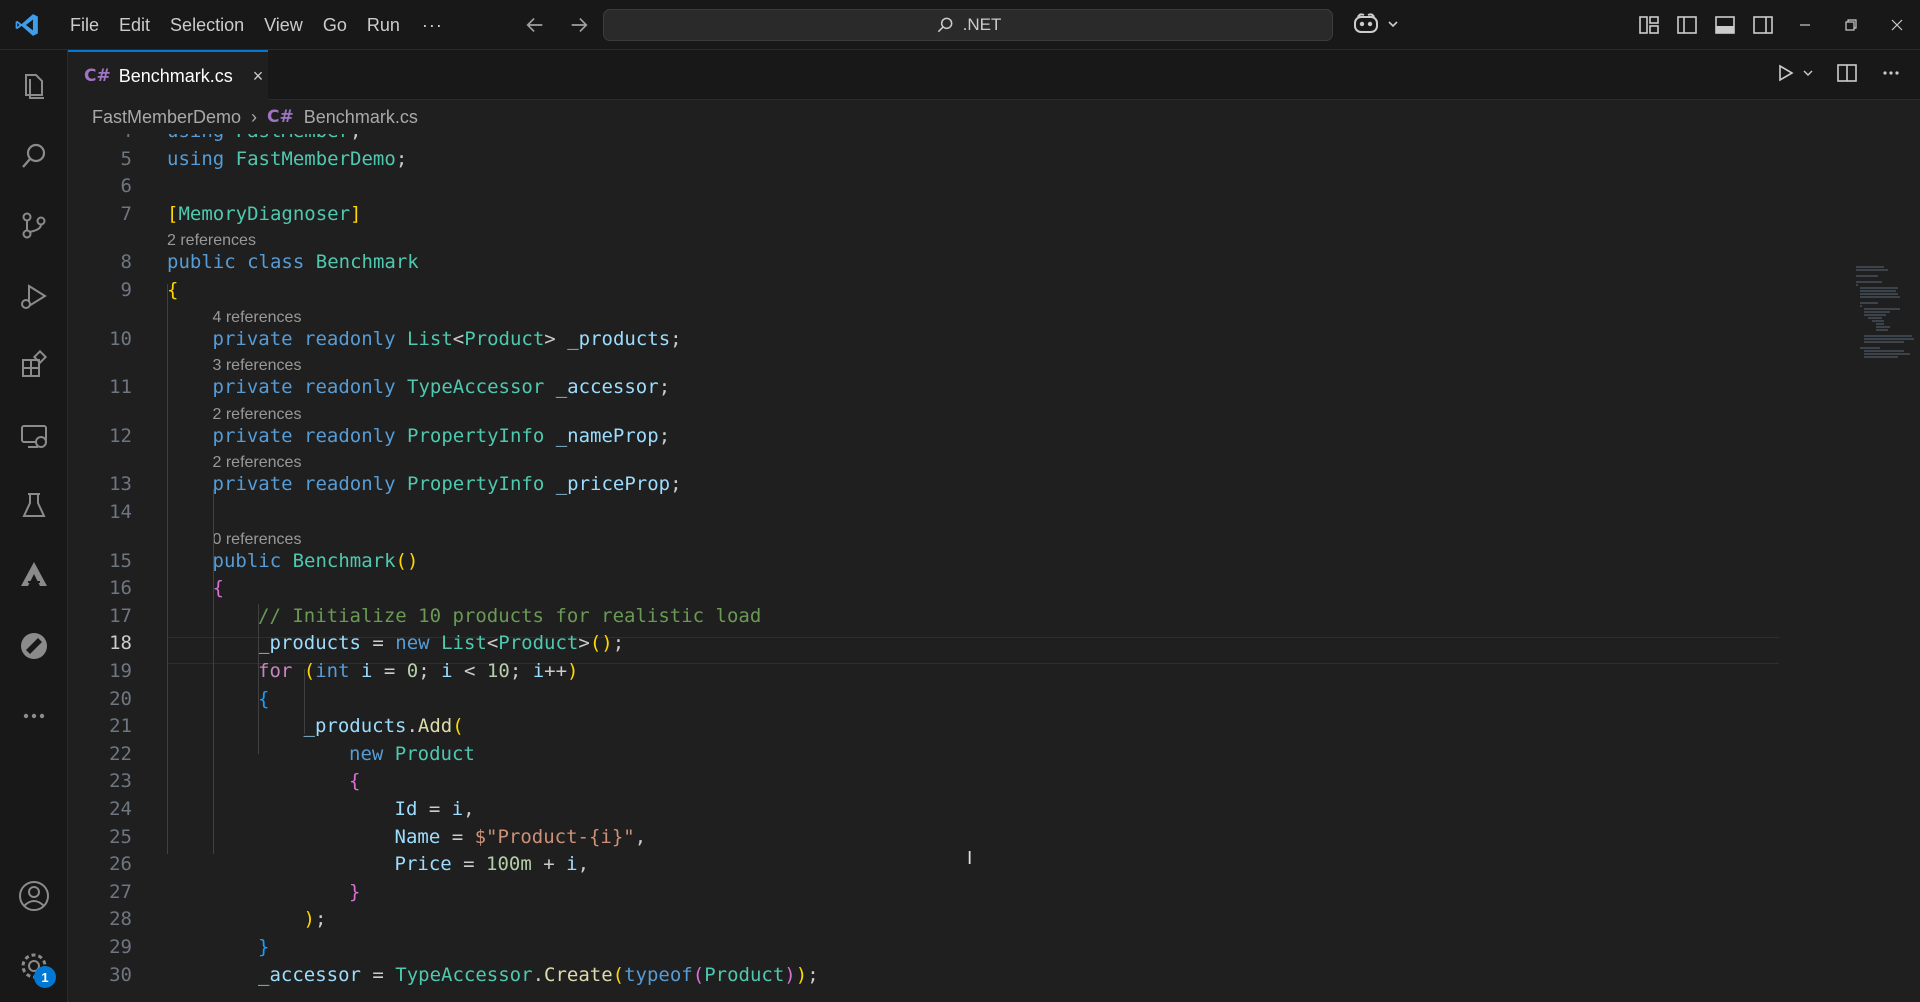 The height and width of the screenshot is (1002, 1920). What do you see at coordinates (34, 966) in the screenshot?
I see `settings-icon: 1` at bounding box center [34, 966].